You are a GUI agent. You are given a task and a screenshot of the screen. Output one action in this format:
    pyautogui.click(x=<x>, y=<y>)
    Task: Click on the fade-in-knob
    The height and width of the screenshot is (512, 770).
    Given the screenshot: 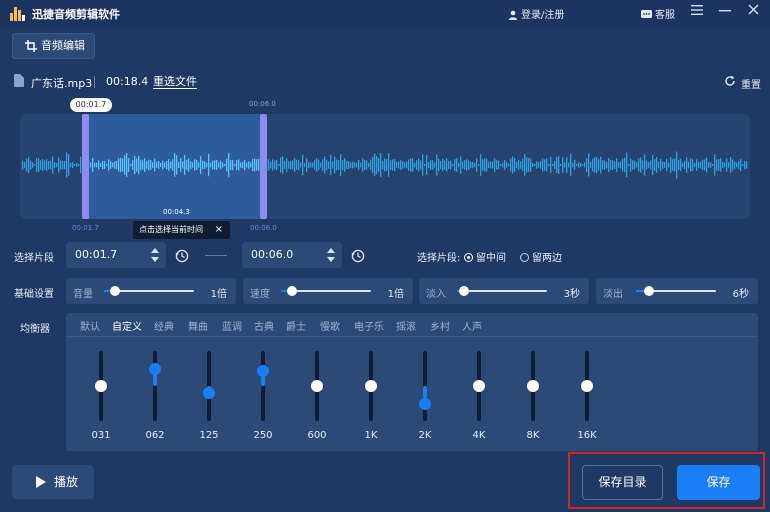 What is the action you would take?
    pyautogui.click(x=464, y=291)
    